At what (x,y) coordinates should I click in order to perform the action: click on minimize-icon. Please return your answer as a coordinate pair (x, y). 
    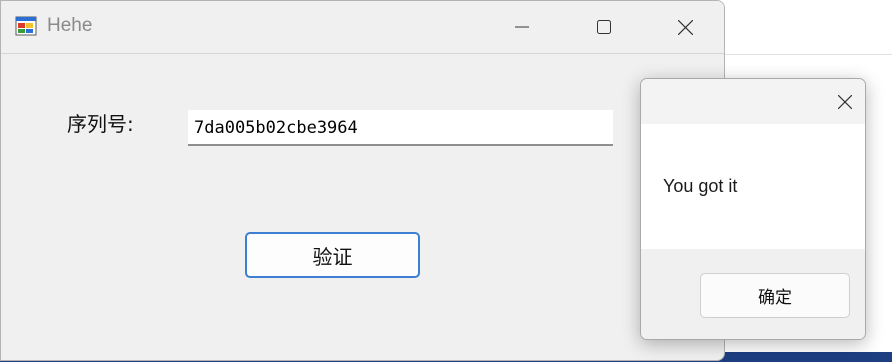
    Looking at the image, I should click on (522, 27).